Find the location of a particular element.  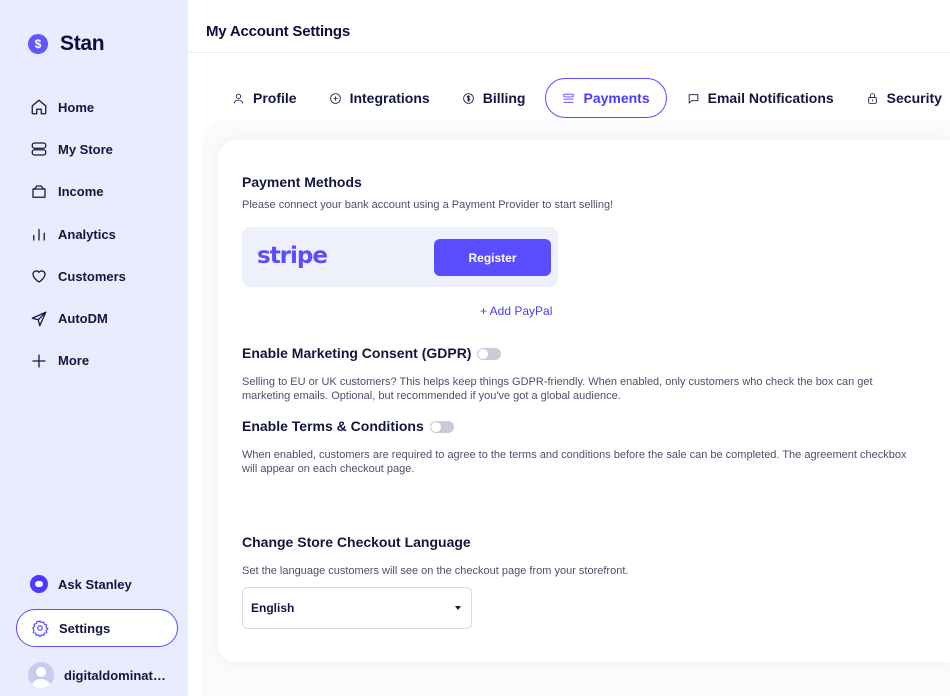

tab-label: Billing is located at coordinates (504, 98).